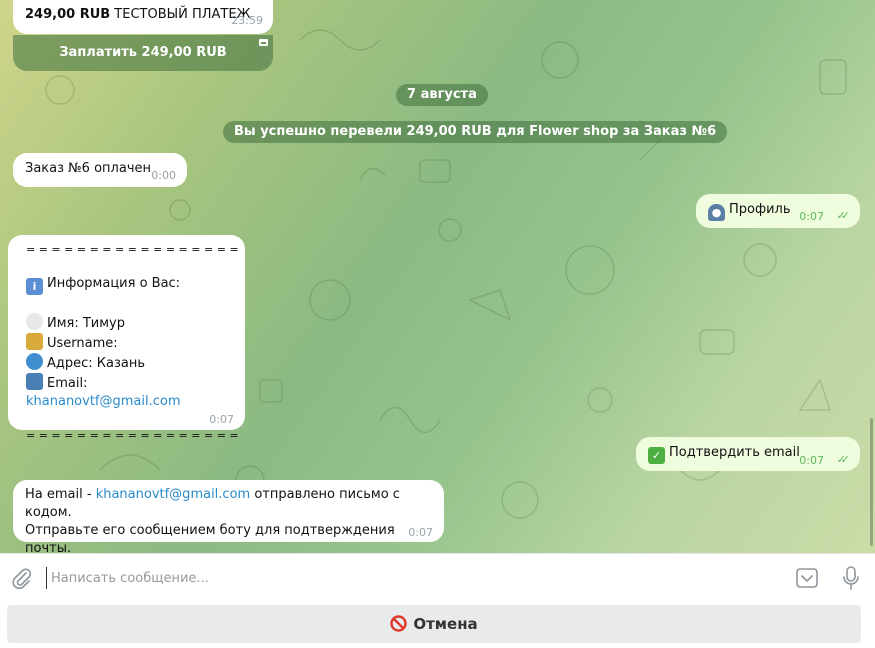  What do you see at coordinates (173, 494) in the screenshot?
I see `email-sent-link: khananovtf@gmail.com` at bounding box center [173, 494].